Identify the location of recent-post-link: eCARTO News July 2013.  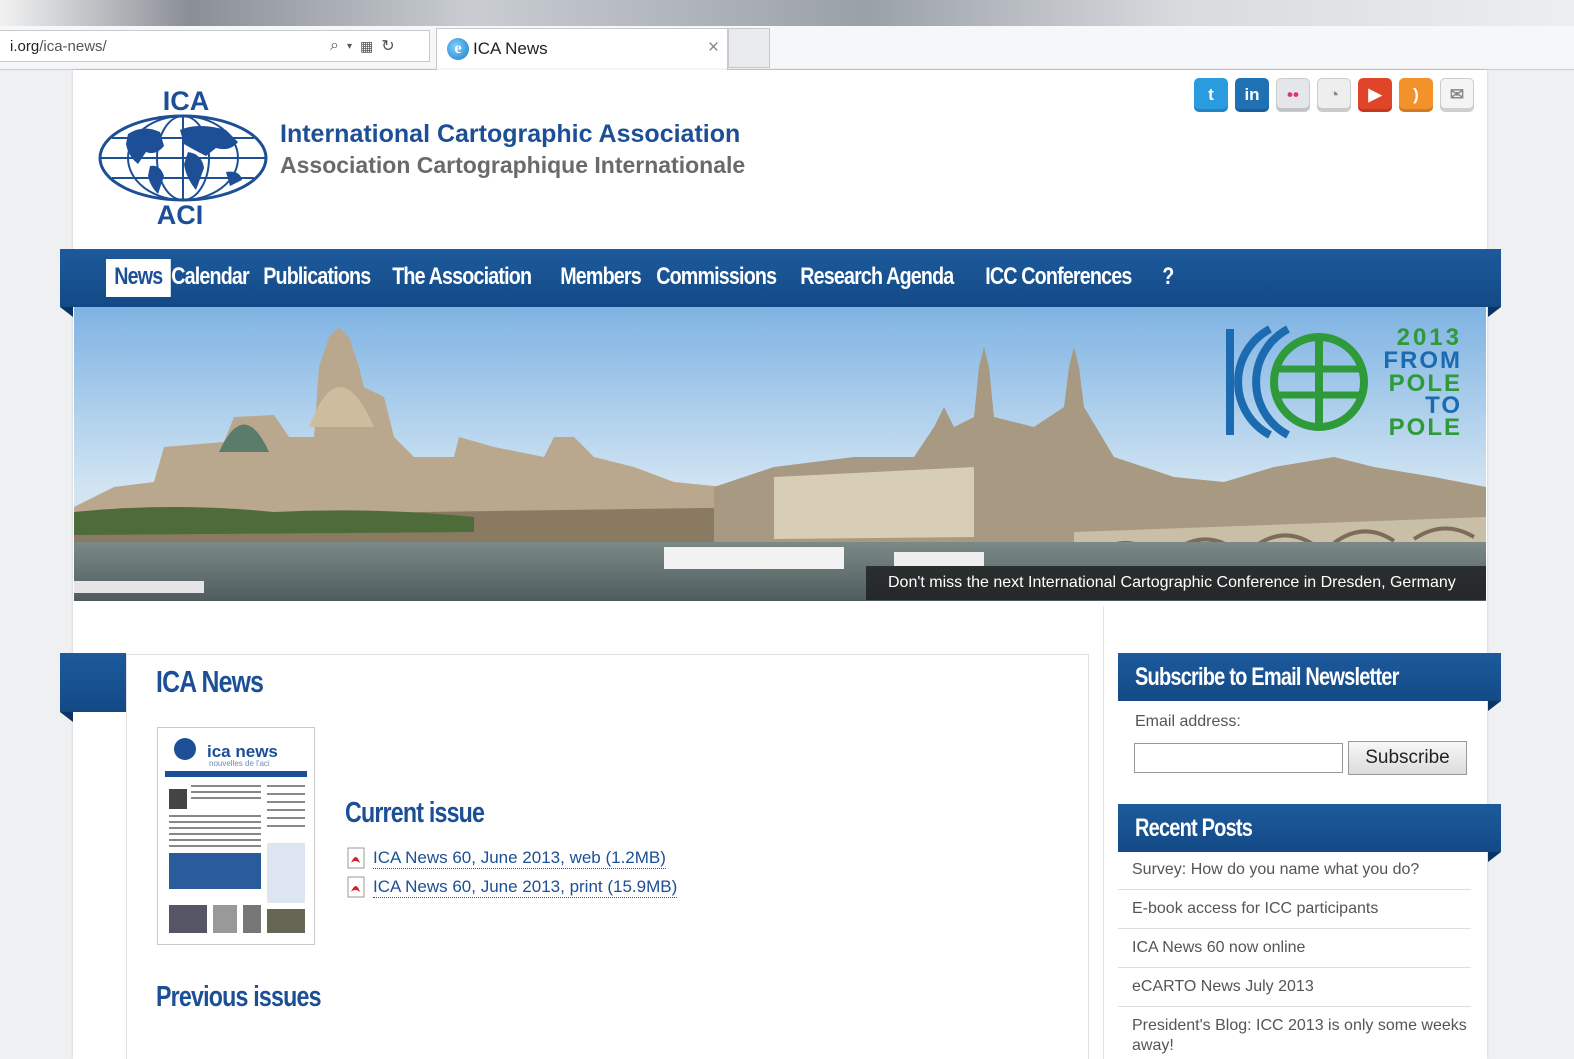
(1294, 987).